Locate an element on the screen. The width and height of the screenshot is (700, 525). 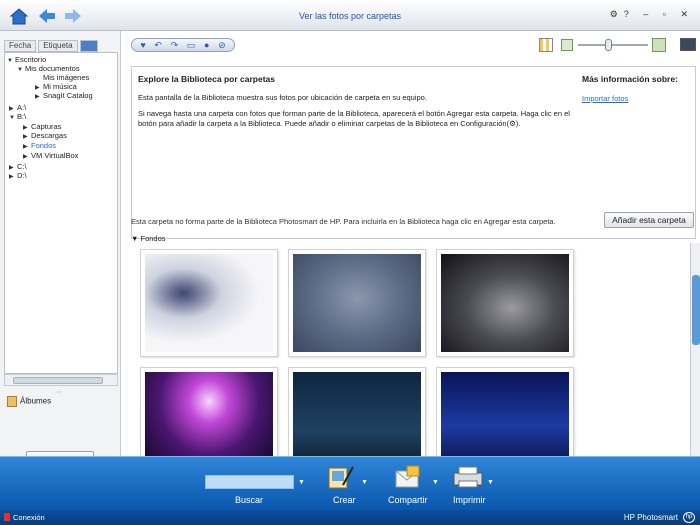
albums-item: Álbumes is located at coordinates (29, 401).